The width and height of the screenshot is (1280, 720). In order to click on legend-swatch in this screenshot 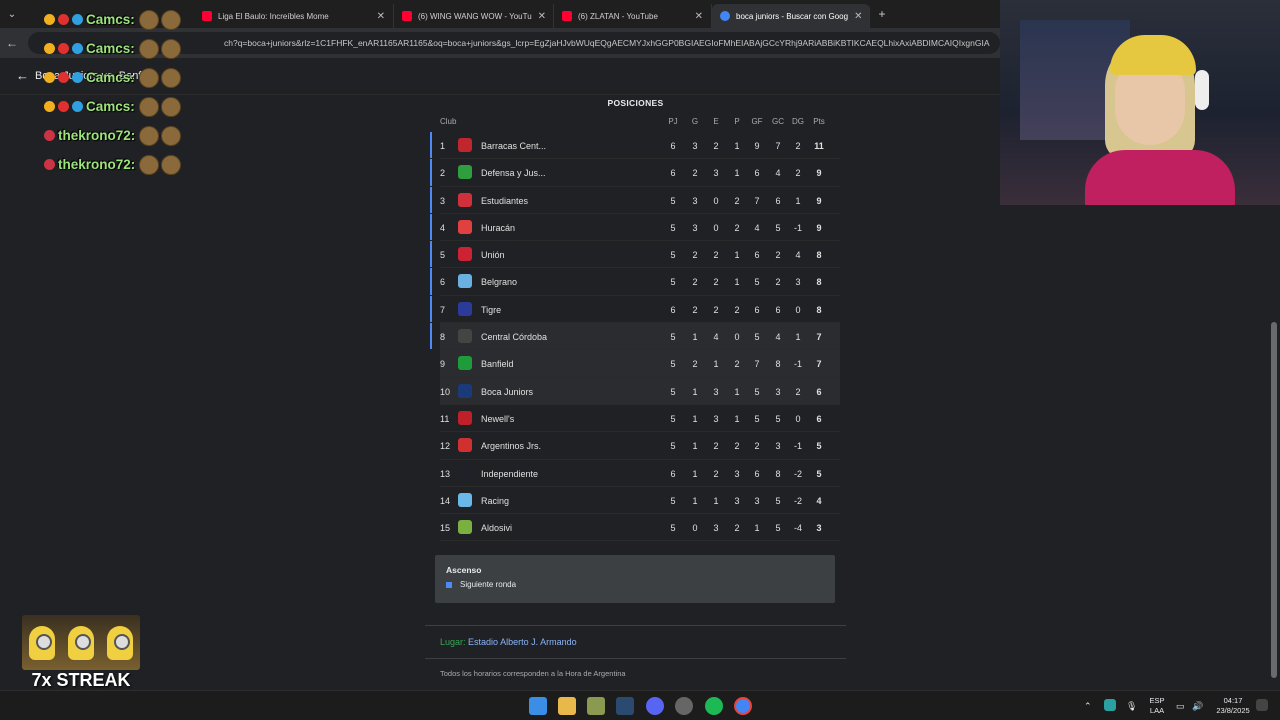, I will do `click(449, 584)`.